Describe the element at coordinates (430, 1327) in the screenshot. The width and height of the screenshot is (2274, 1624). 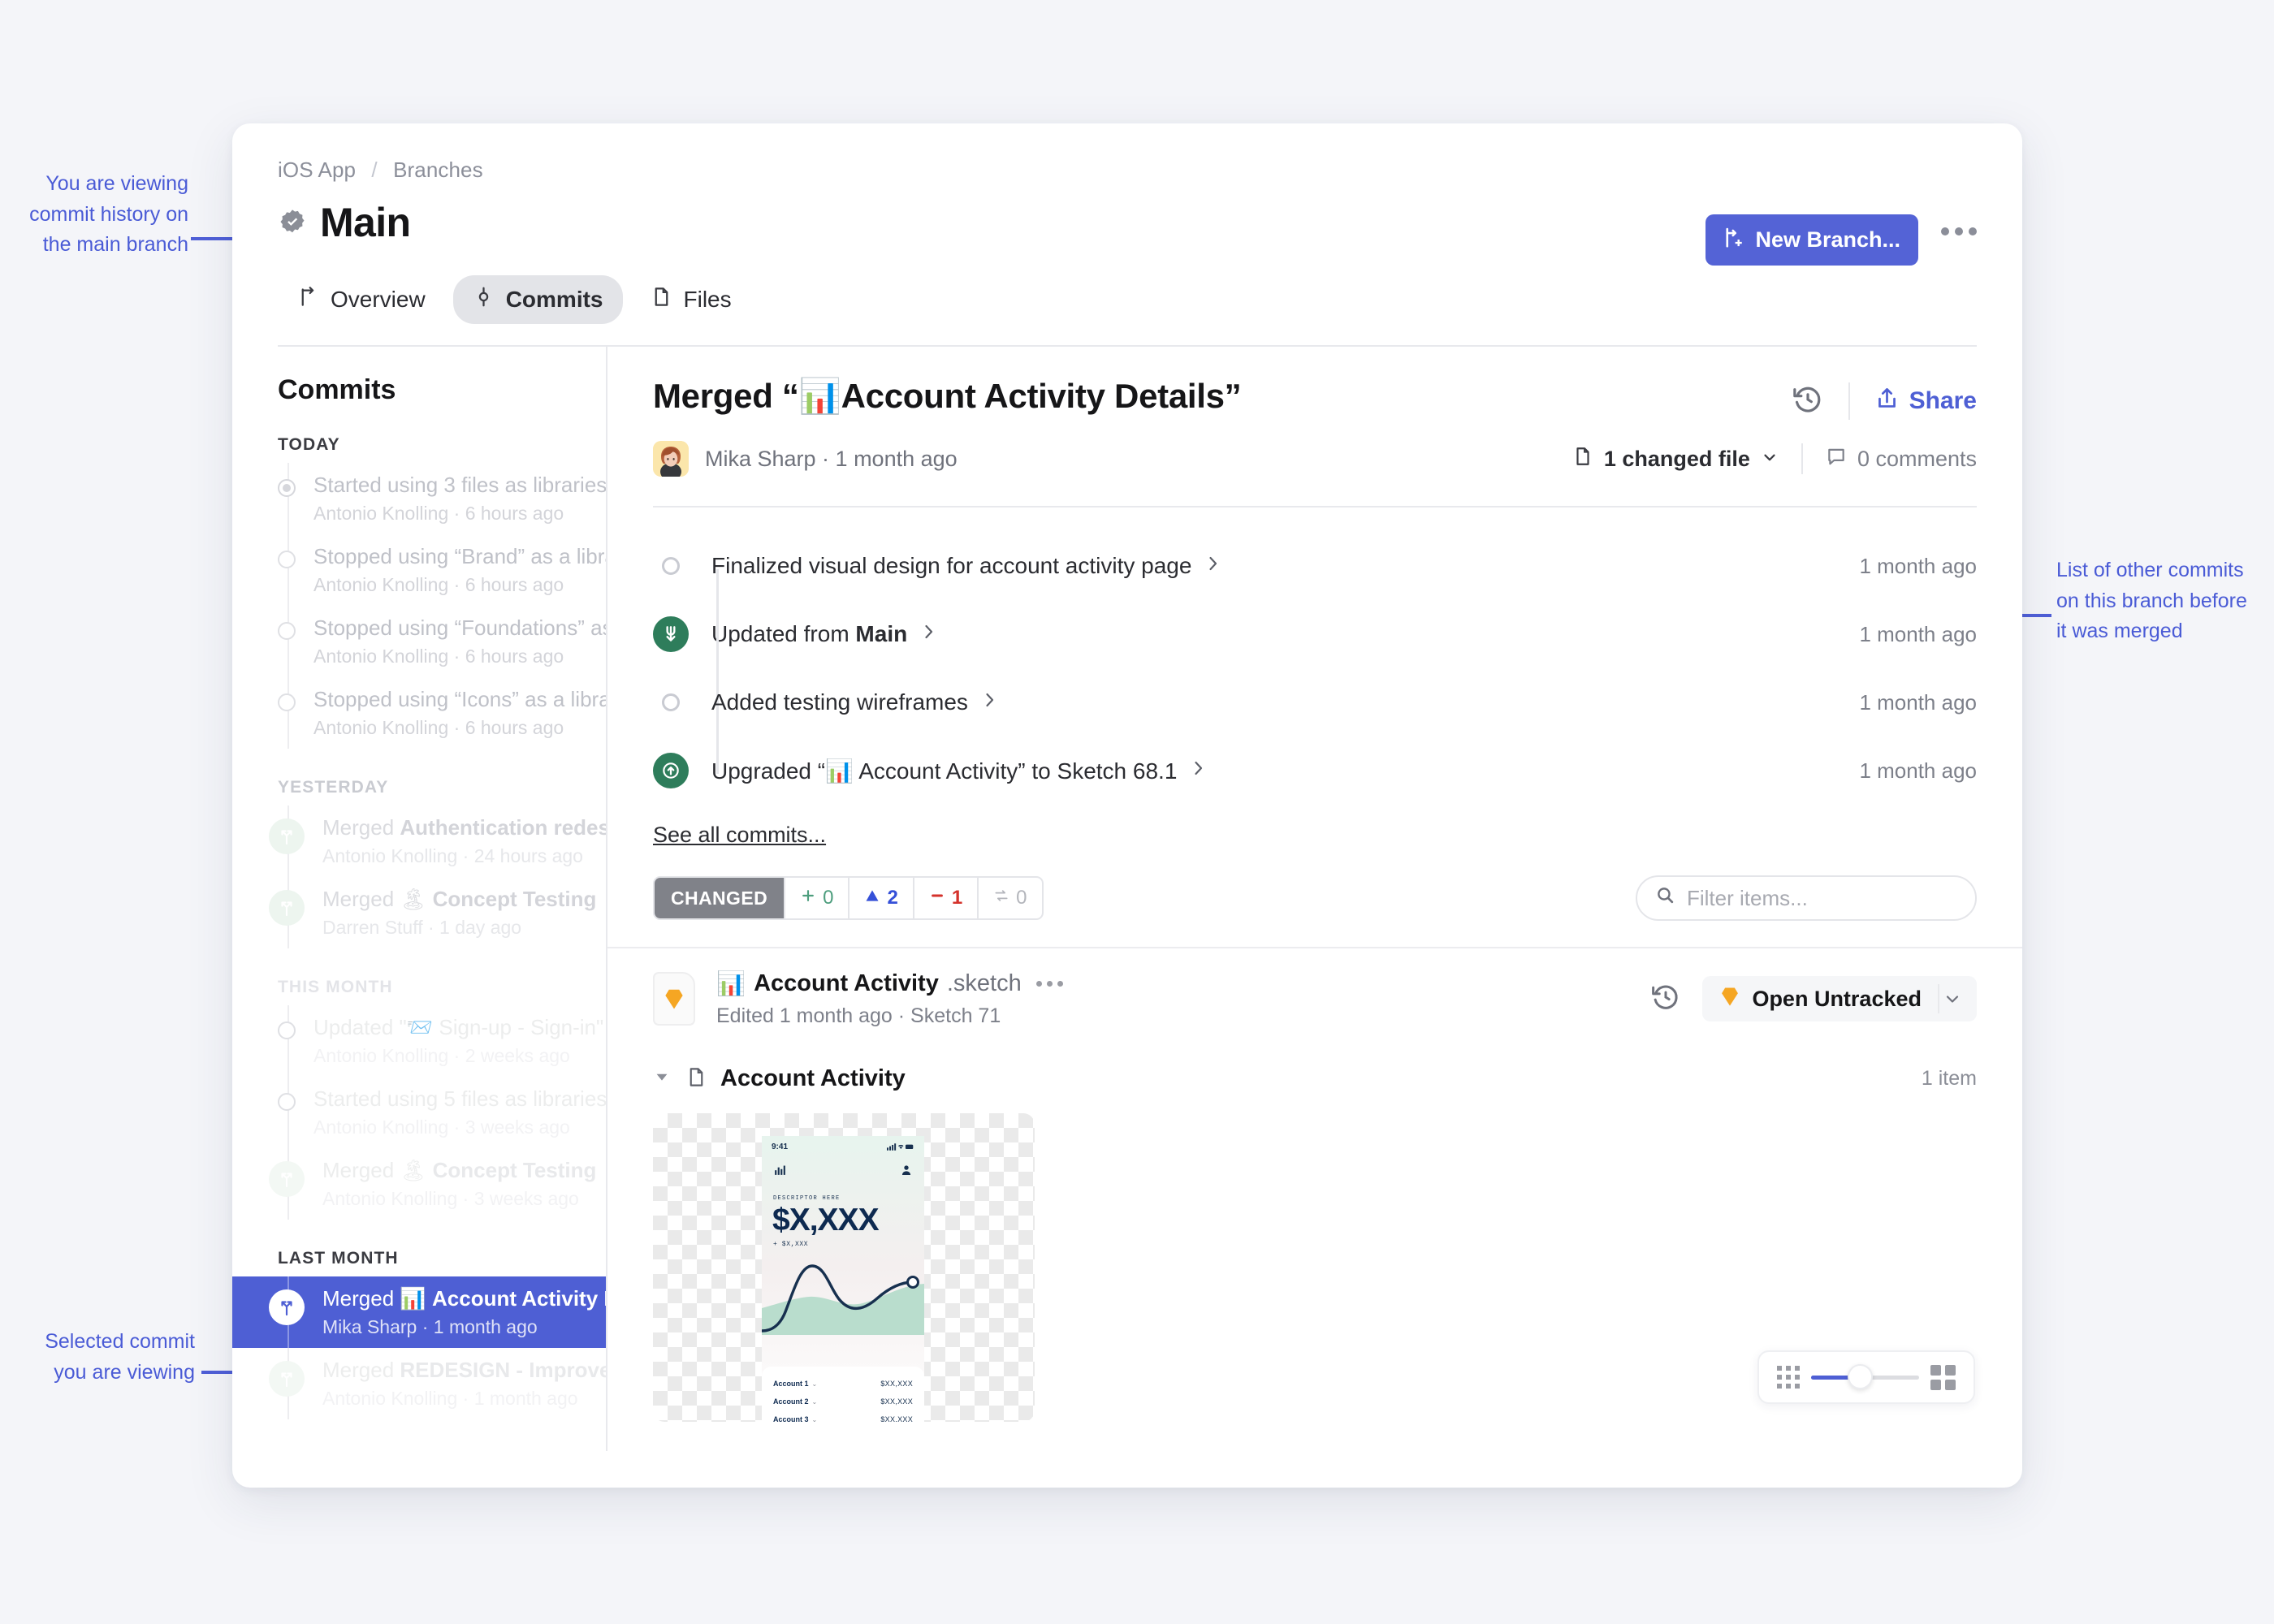
I see `commit-meta: Mika Sharp · 1 month ago` at that location.